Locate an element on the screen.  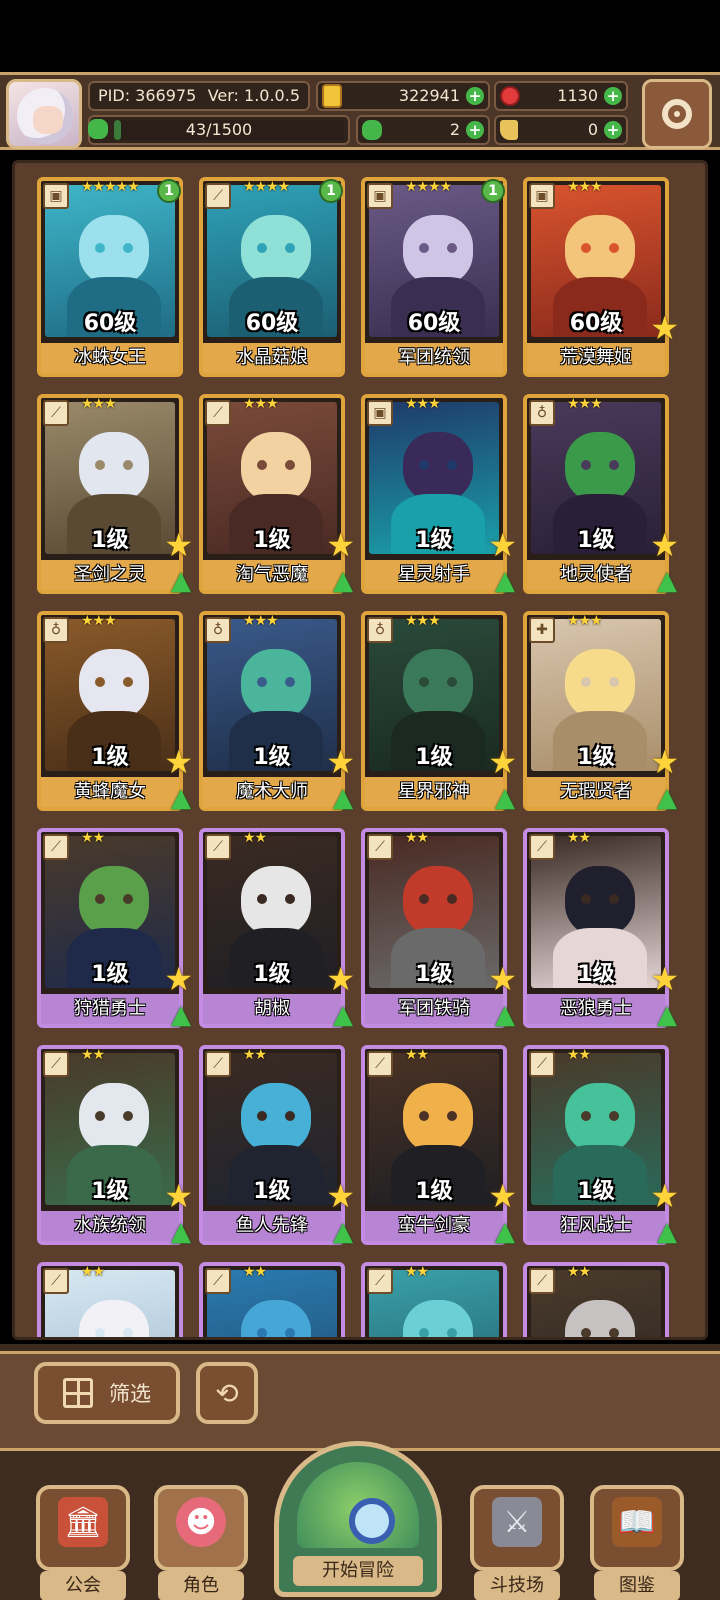
character-card: ▣ ★★★★ 1 60级 军团统领 is located at coordinates (434, 277).